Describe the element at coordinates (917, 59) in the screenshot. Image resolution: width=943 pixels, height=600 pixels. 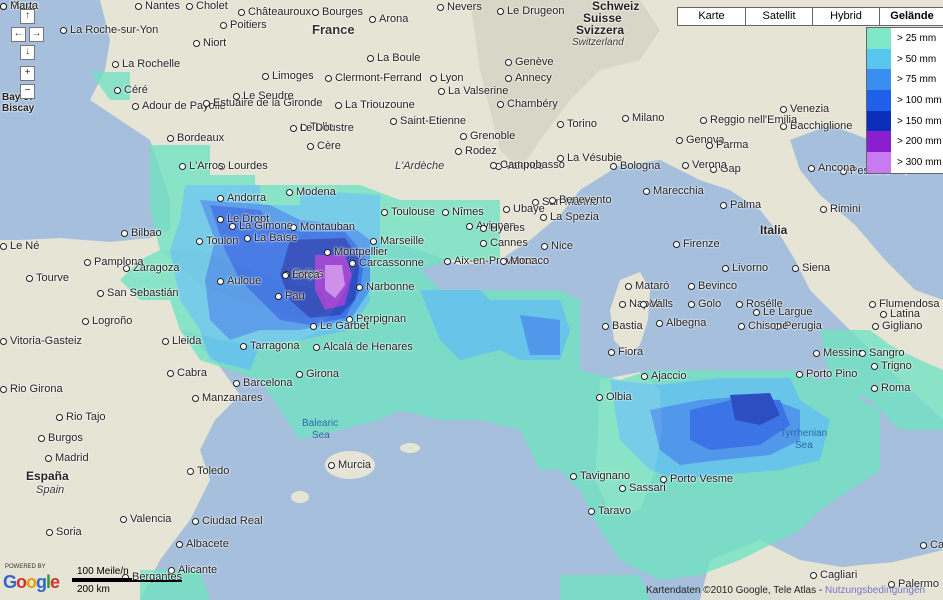
I see `legend-label: > 50 mm` at that location.